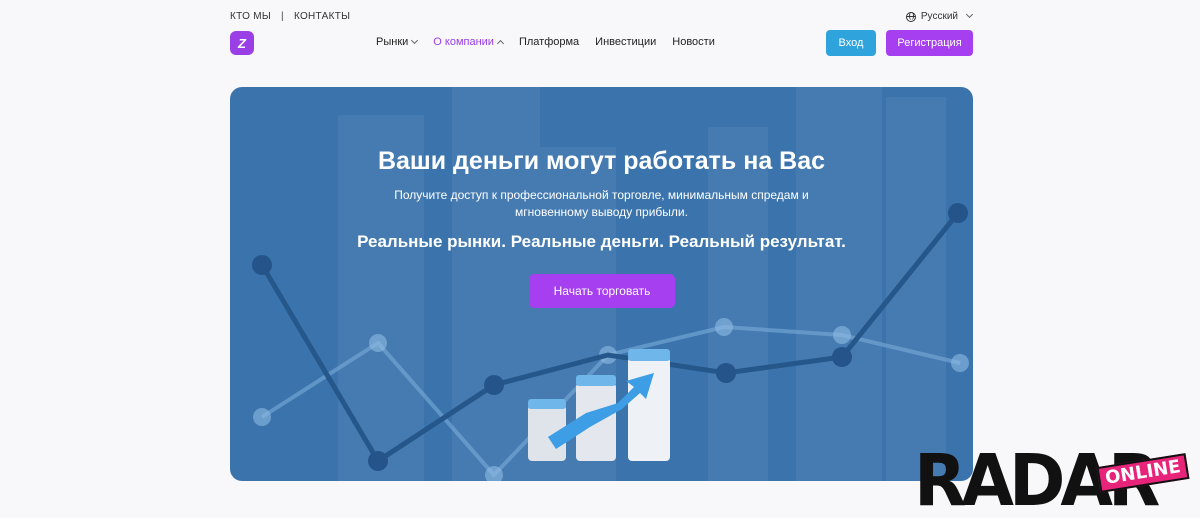  Describe the element at coordinates (851, 43) in the screenshot. I see `login-button: Вход` at that location.